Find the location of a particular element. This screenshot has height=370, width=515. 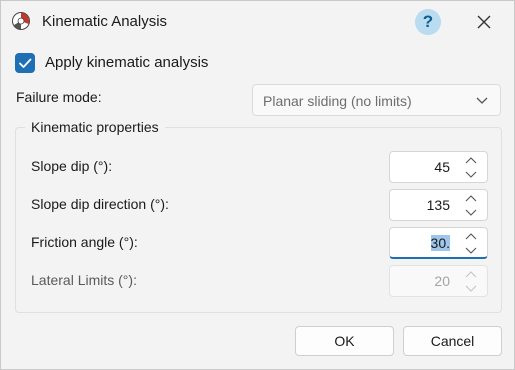

apply-kinematic-label: Apply kinematic analysis is located at coordinates (126, 62).